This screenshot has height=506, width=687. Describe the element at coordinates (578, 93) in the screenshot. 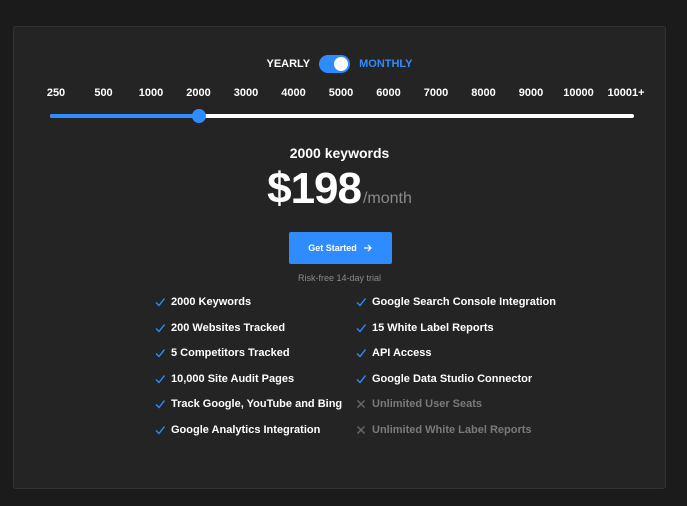

I see `slider-tick-label: 10000` at that location.